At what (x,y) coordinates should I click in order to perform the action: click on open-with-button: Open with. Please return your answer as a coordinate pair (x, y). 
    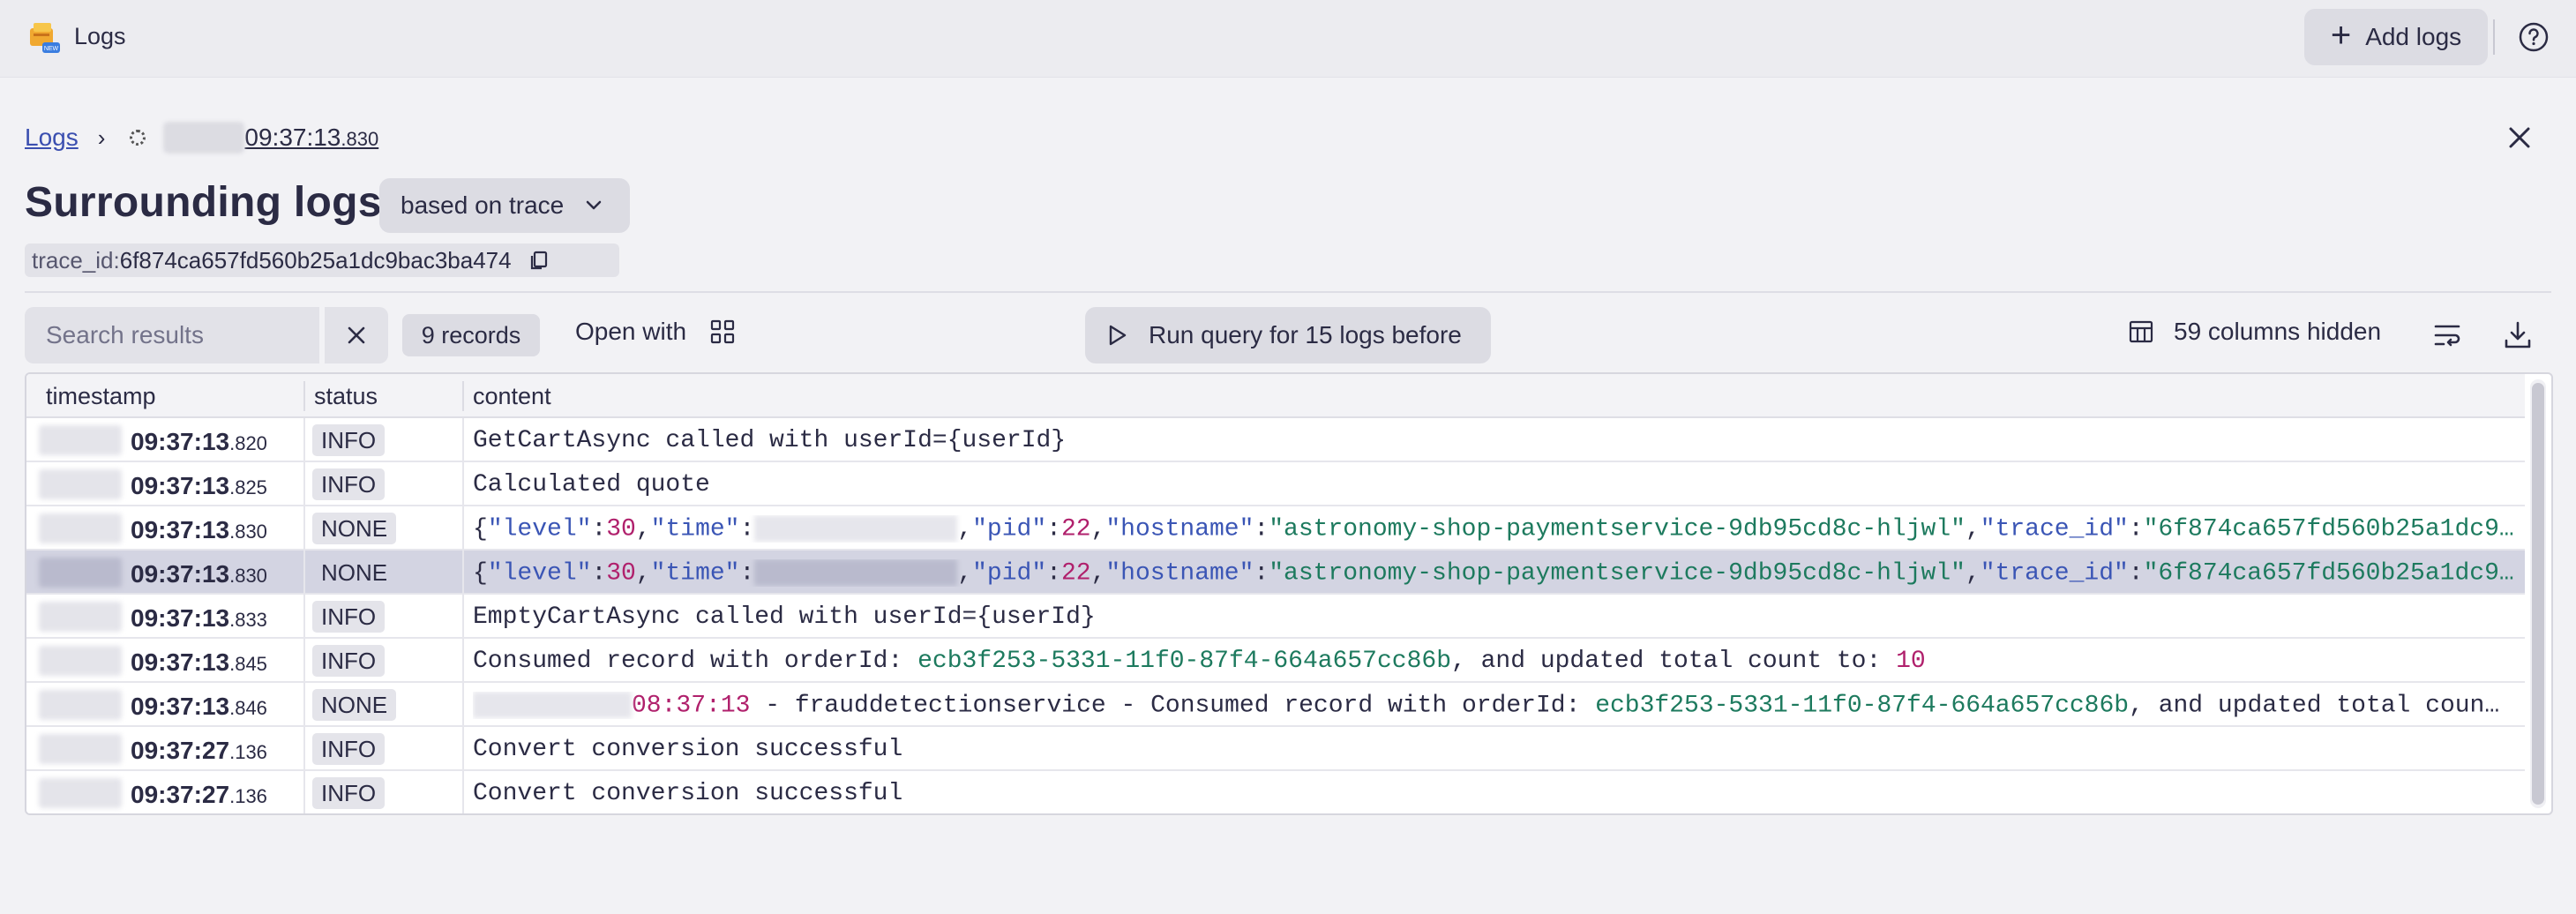
    Looking at the image, I should click on (656, 332).